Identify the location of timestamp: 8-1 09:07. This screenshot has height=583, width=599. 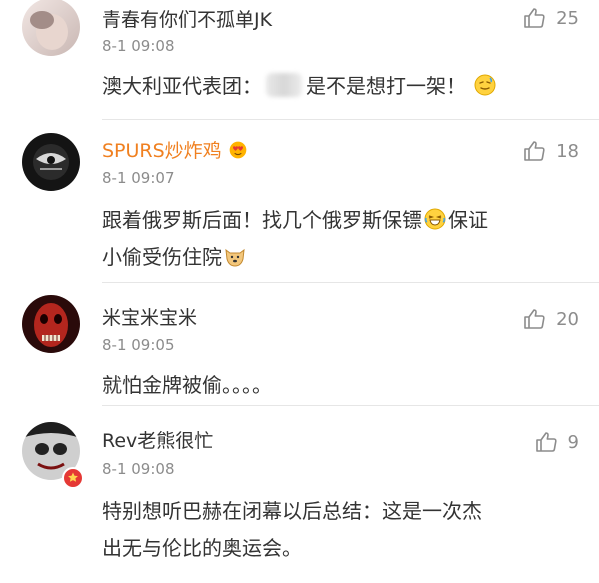
(138, 178).